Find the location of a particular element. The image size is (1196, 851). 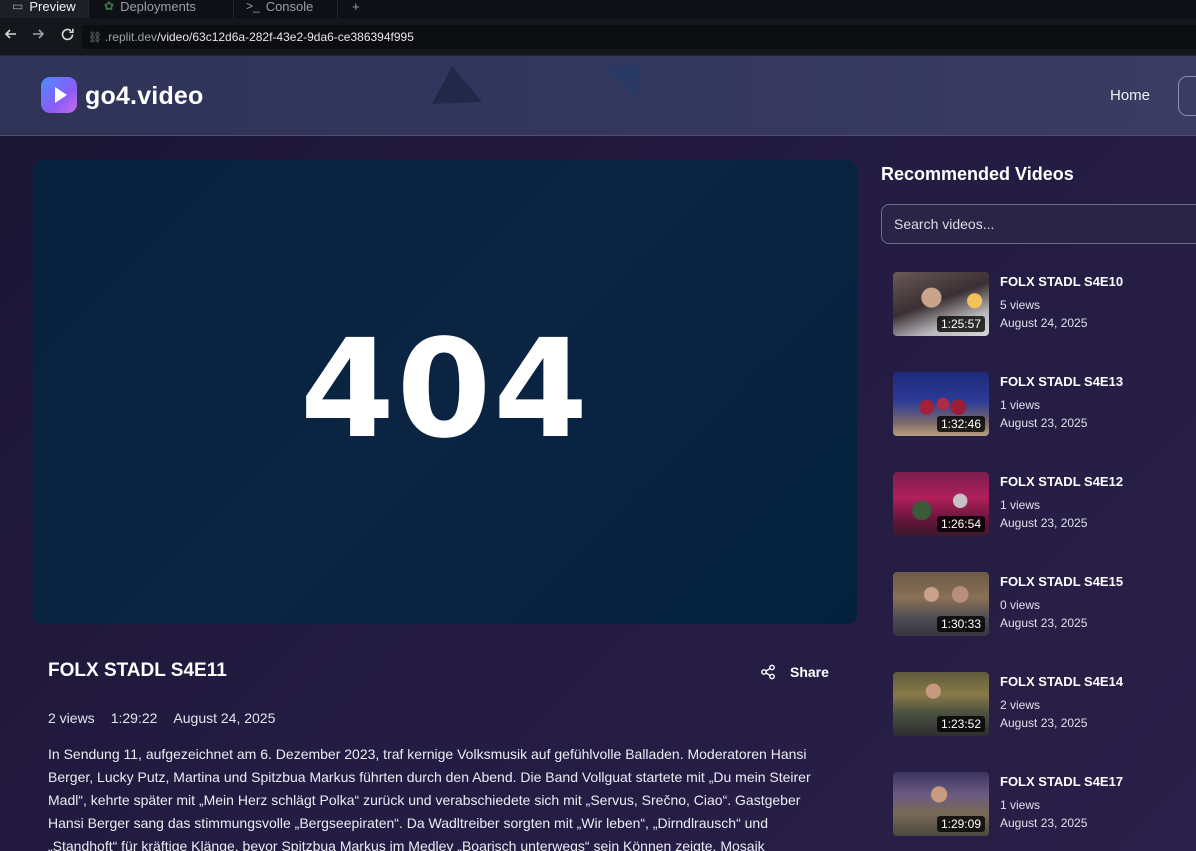

browser-tab-bar: ▭ Preview ✿ Deployments >_ Console + is located at coordinates (598, 9).